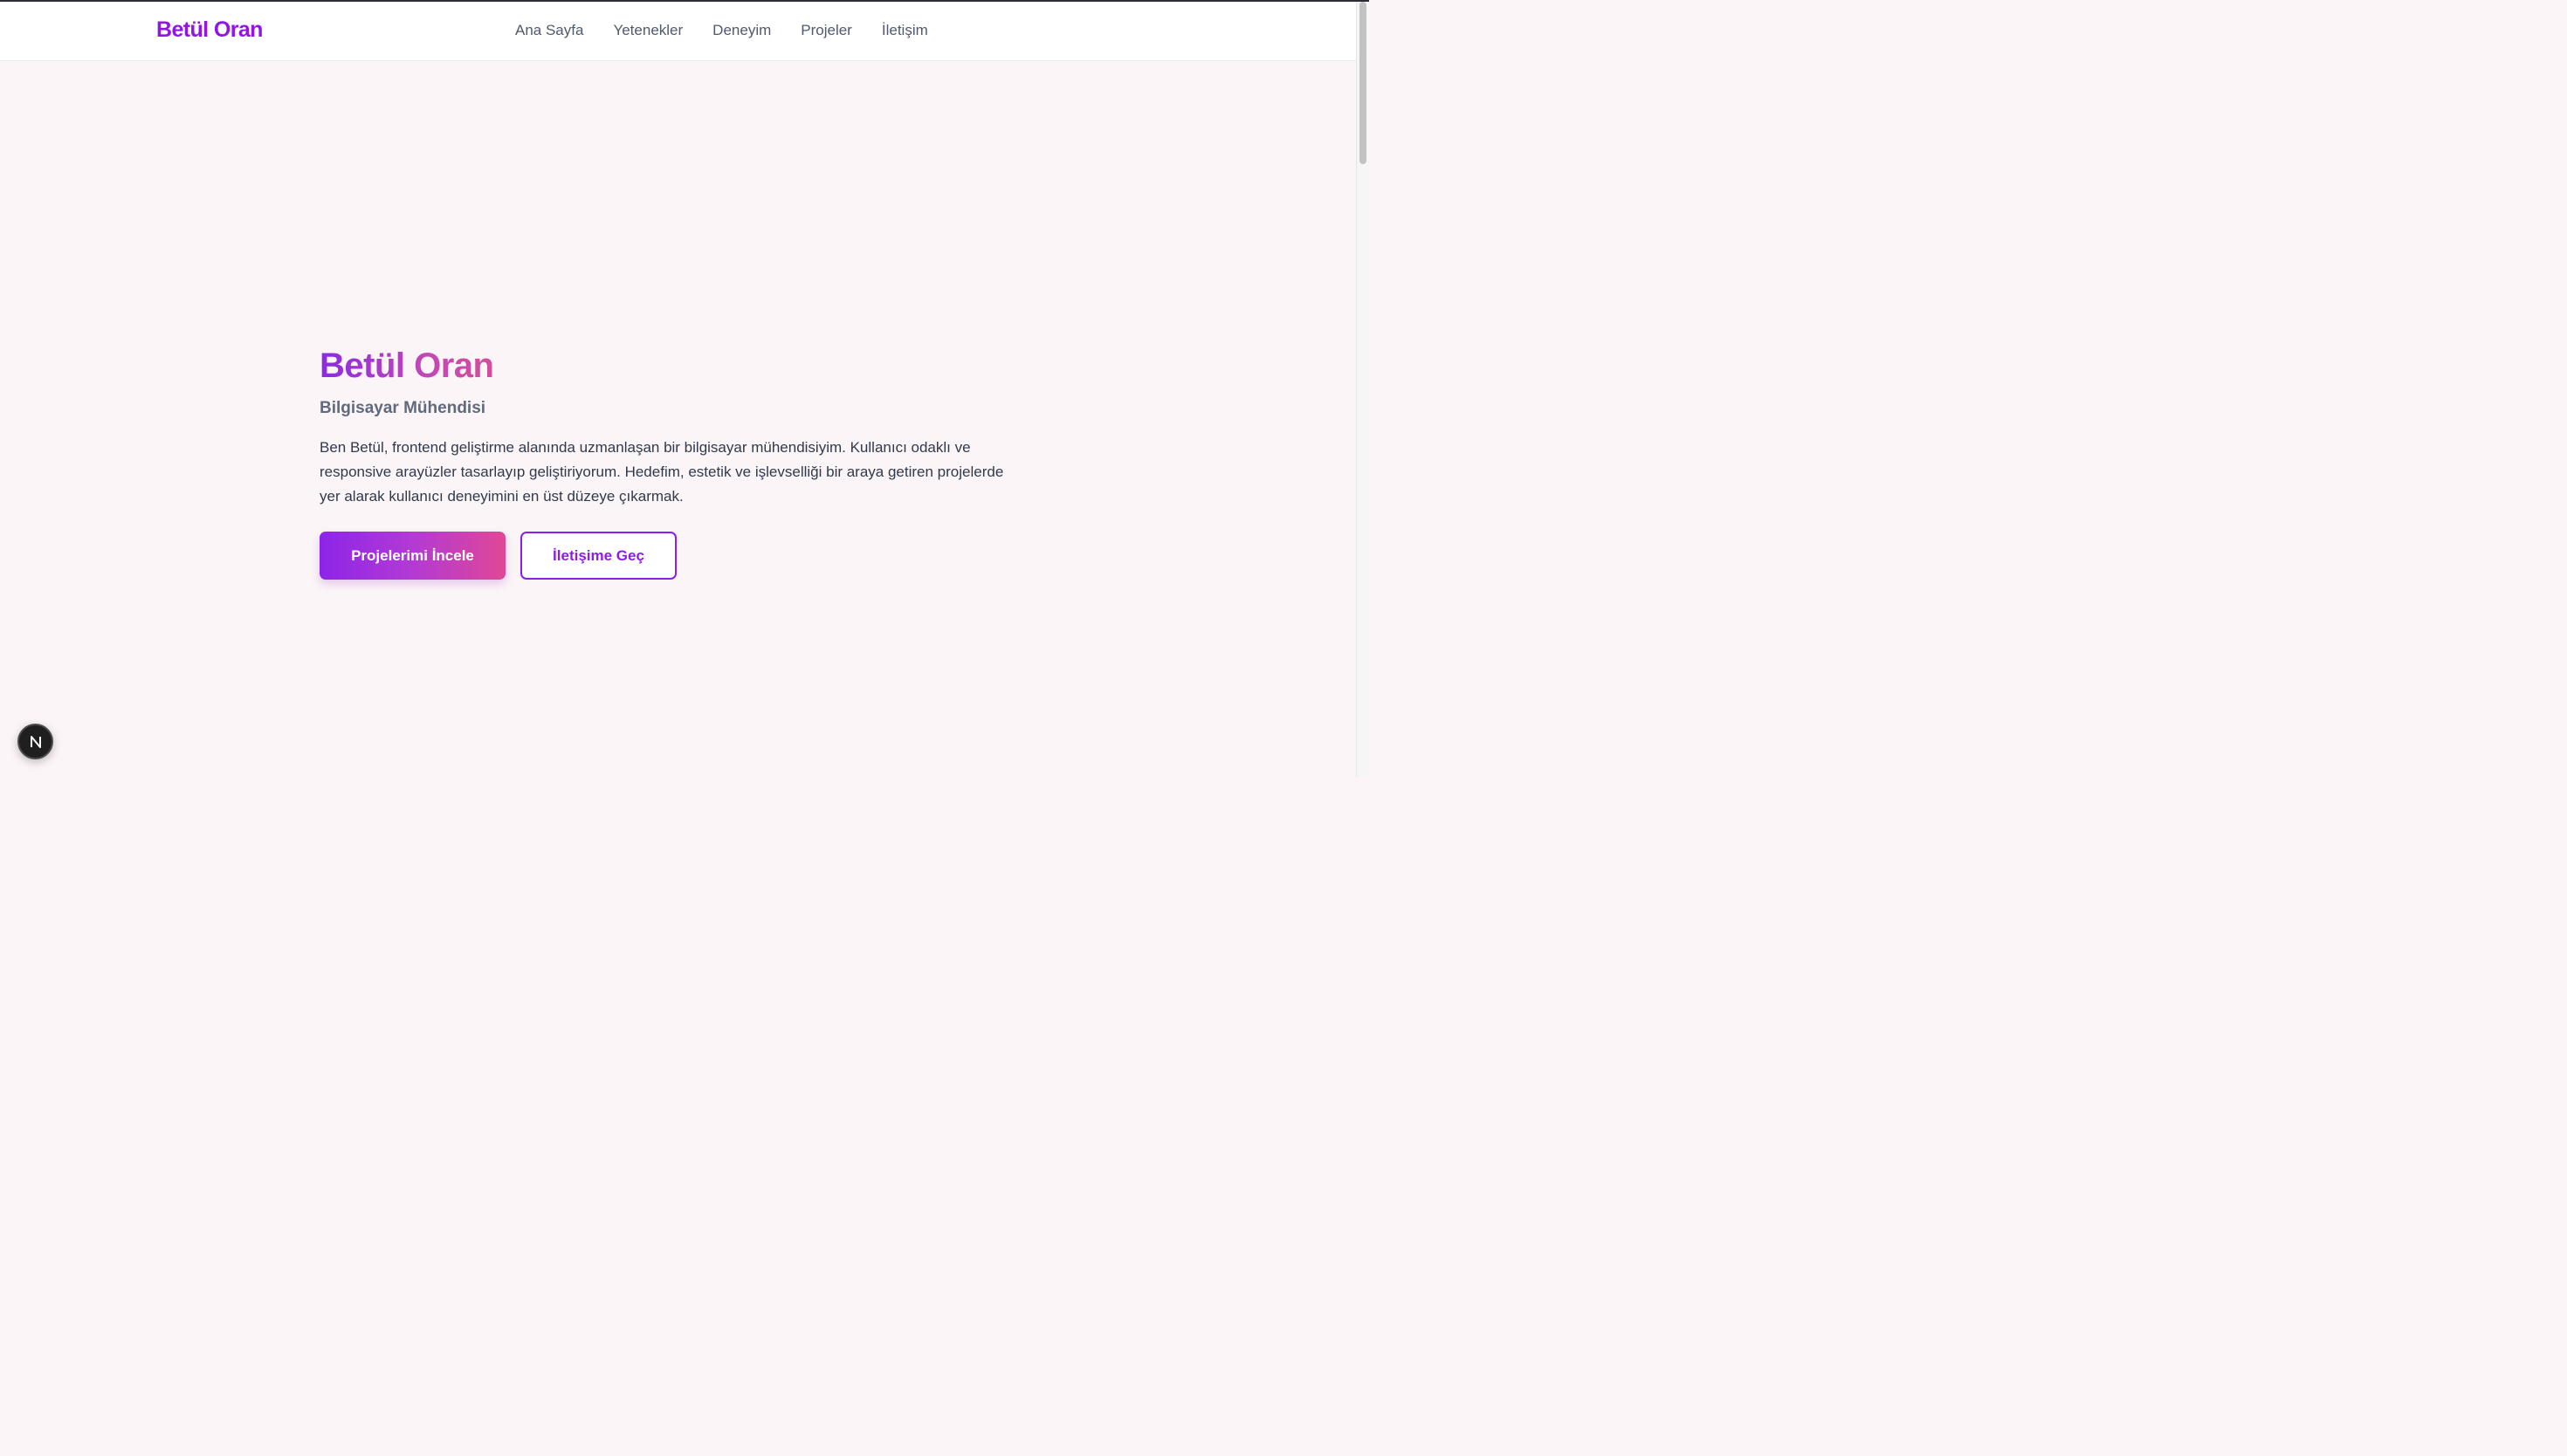 Image resolution: width=2567 pixels, height=1456 pixels. What do you see at coordinates (905, 30) in the screenshot?
I see `nav-link-contact: İletişim` at bounding box center [905, 30].